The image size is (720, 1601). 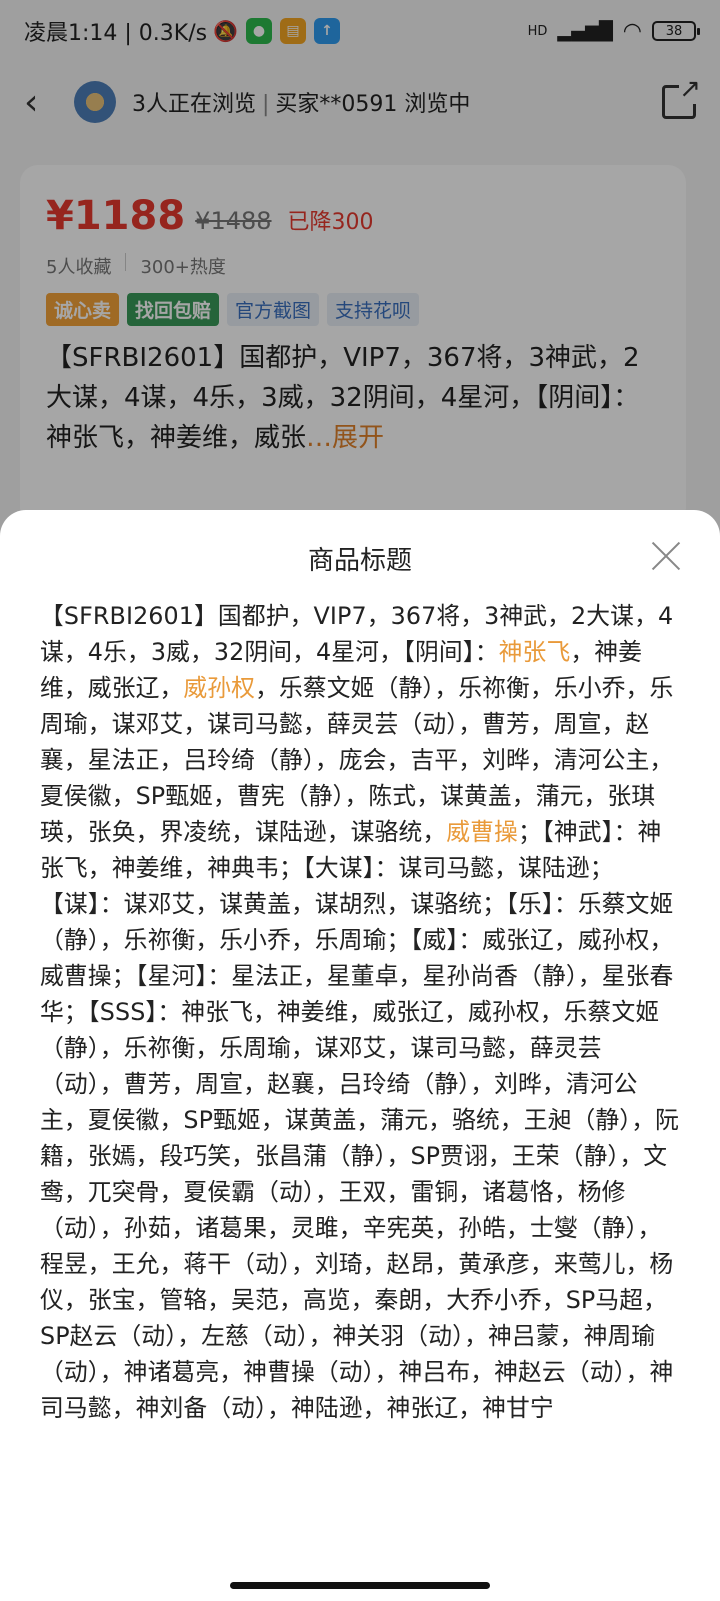 What do you see at coordinates (219, 688) in the screenshot?
I see `title-highlight: 威孙权` at bounding box center [219, 688].